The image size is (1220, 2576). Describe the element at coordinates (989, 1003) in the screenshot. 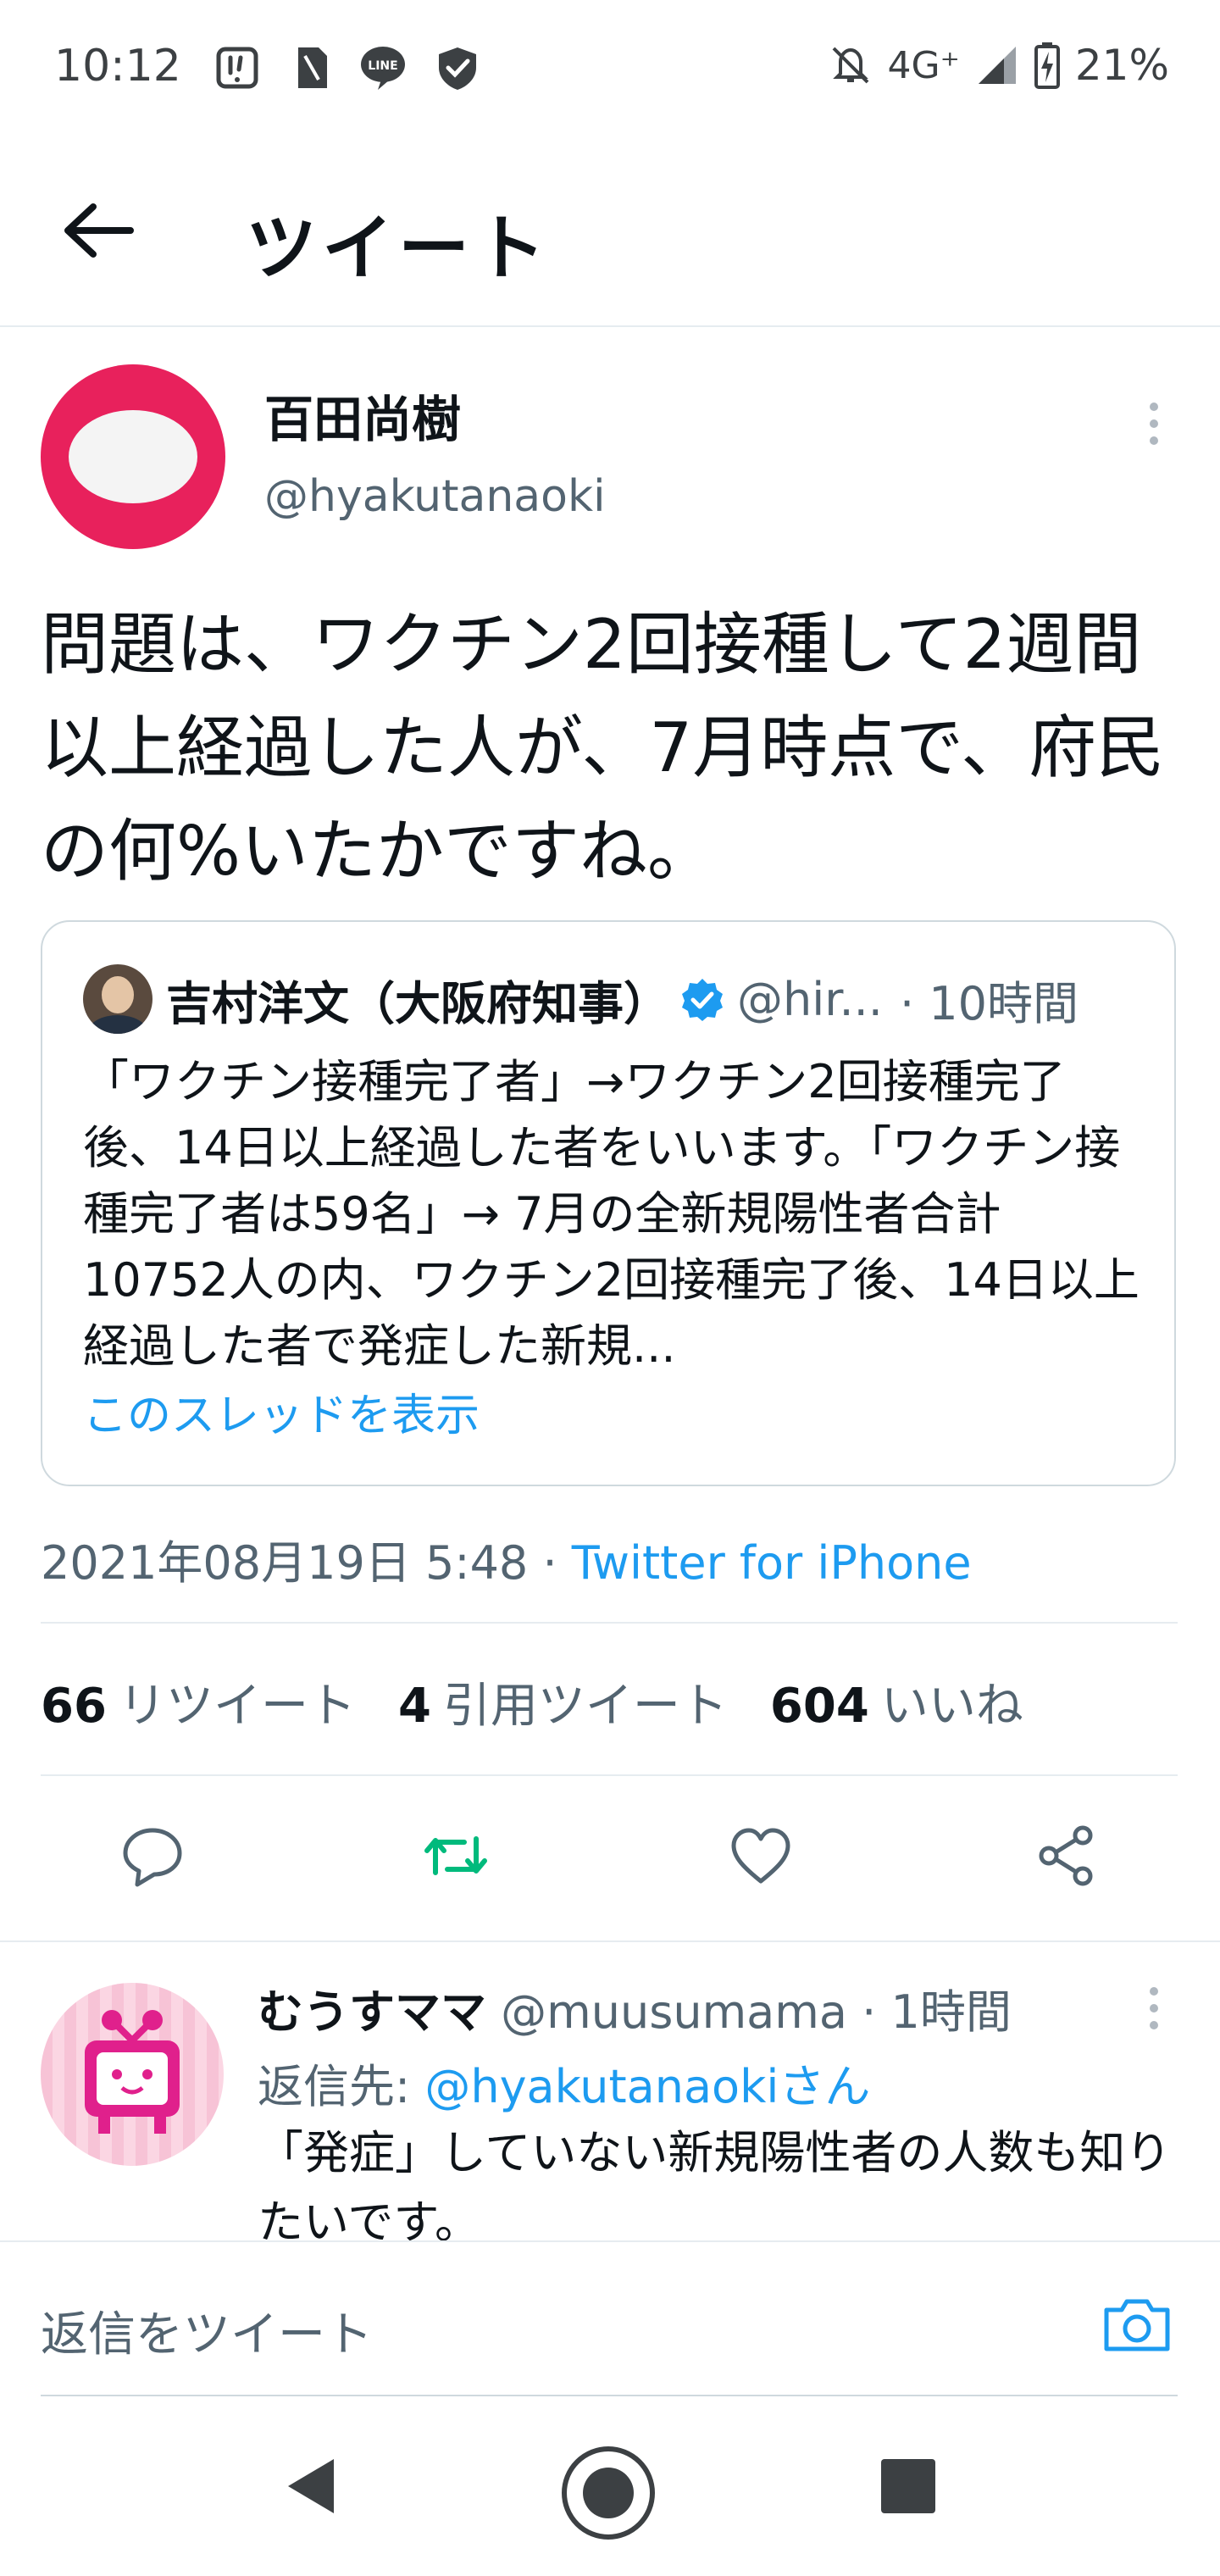

I see `quoted-time: · 10時間` at that location.